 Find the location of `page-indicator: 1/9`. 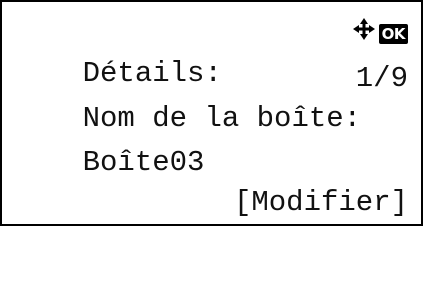

page-indicator: 1/9 is located at coordinates (381, 78).